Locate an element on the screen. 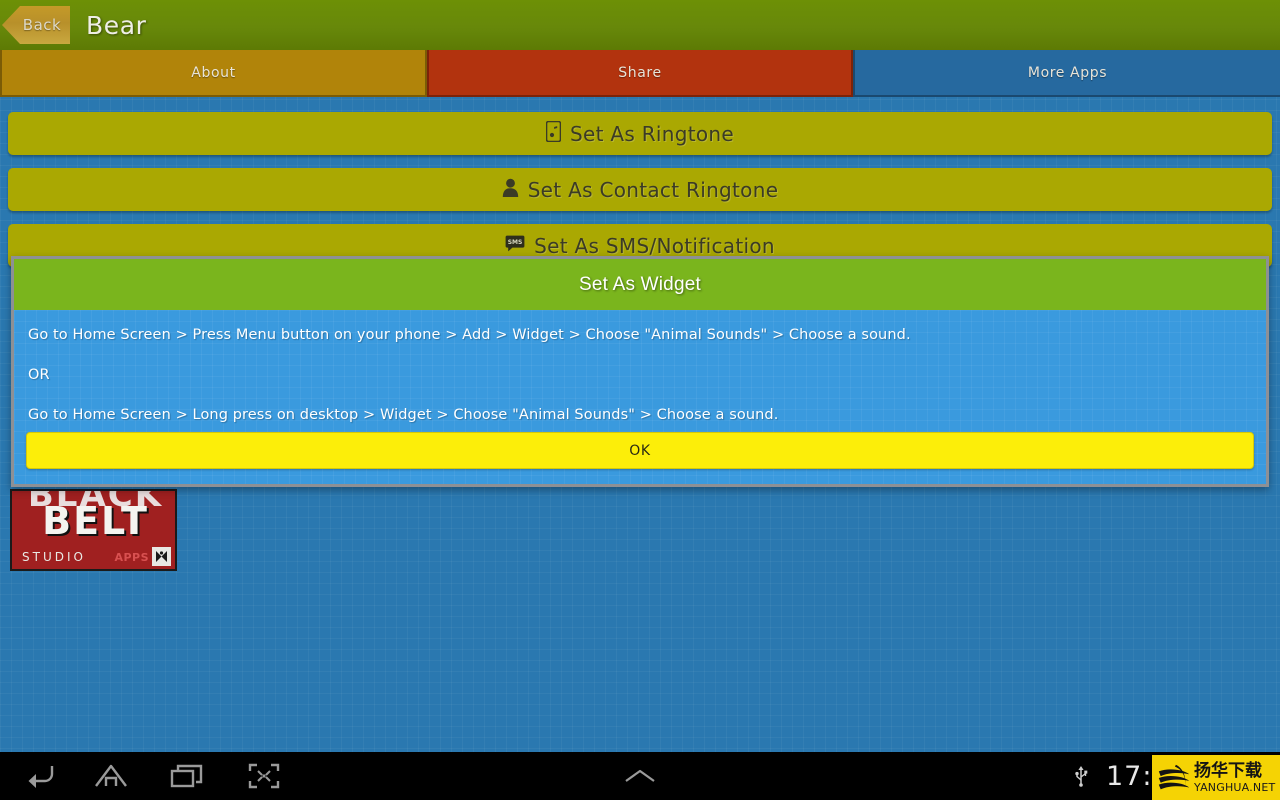 This screenshot has width=1280, height=800. belt-studio-apps-logo: BLACK BELT STUDIO APPS is located at coordinates (93, 530).